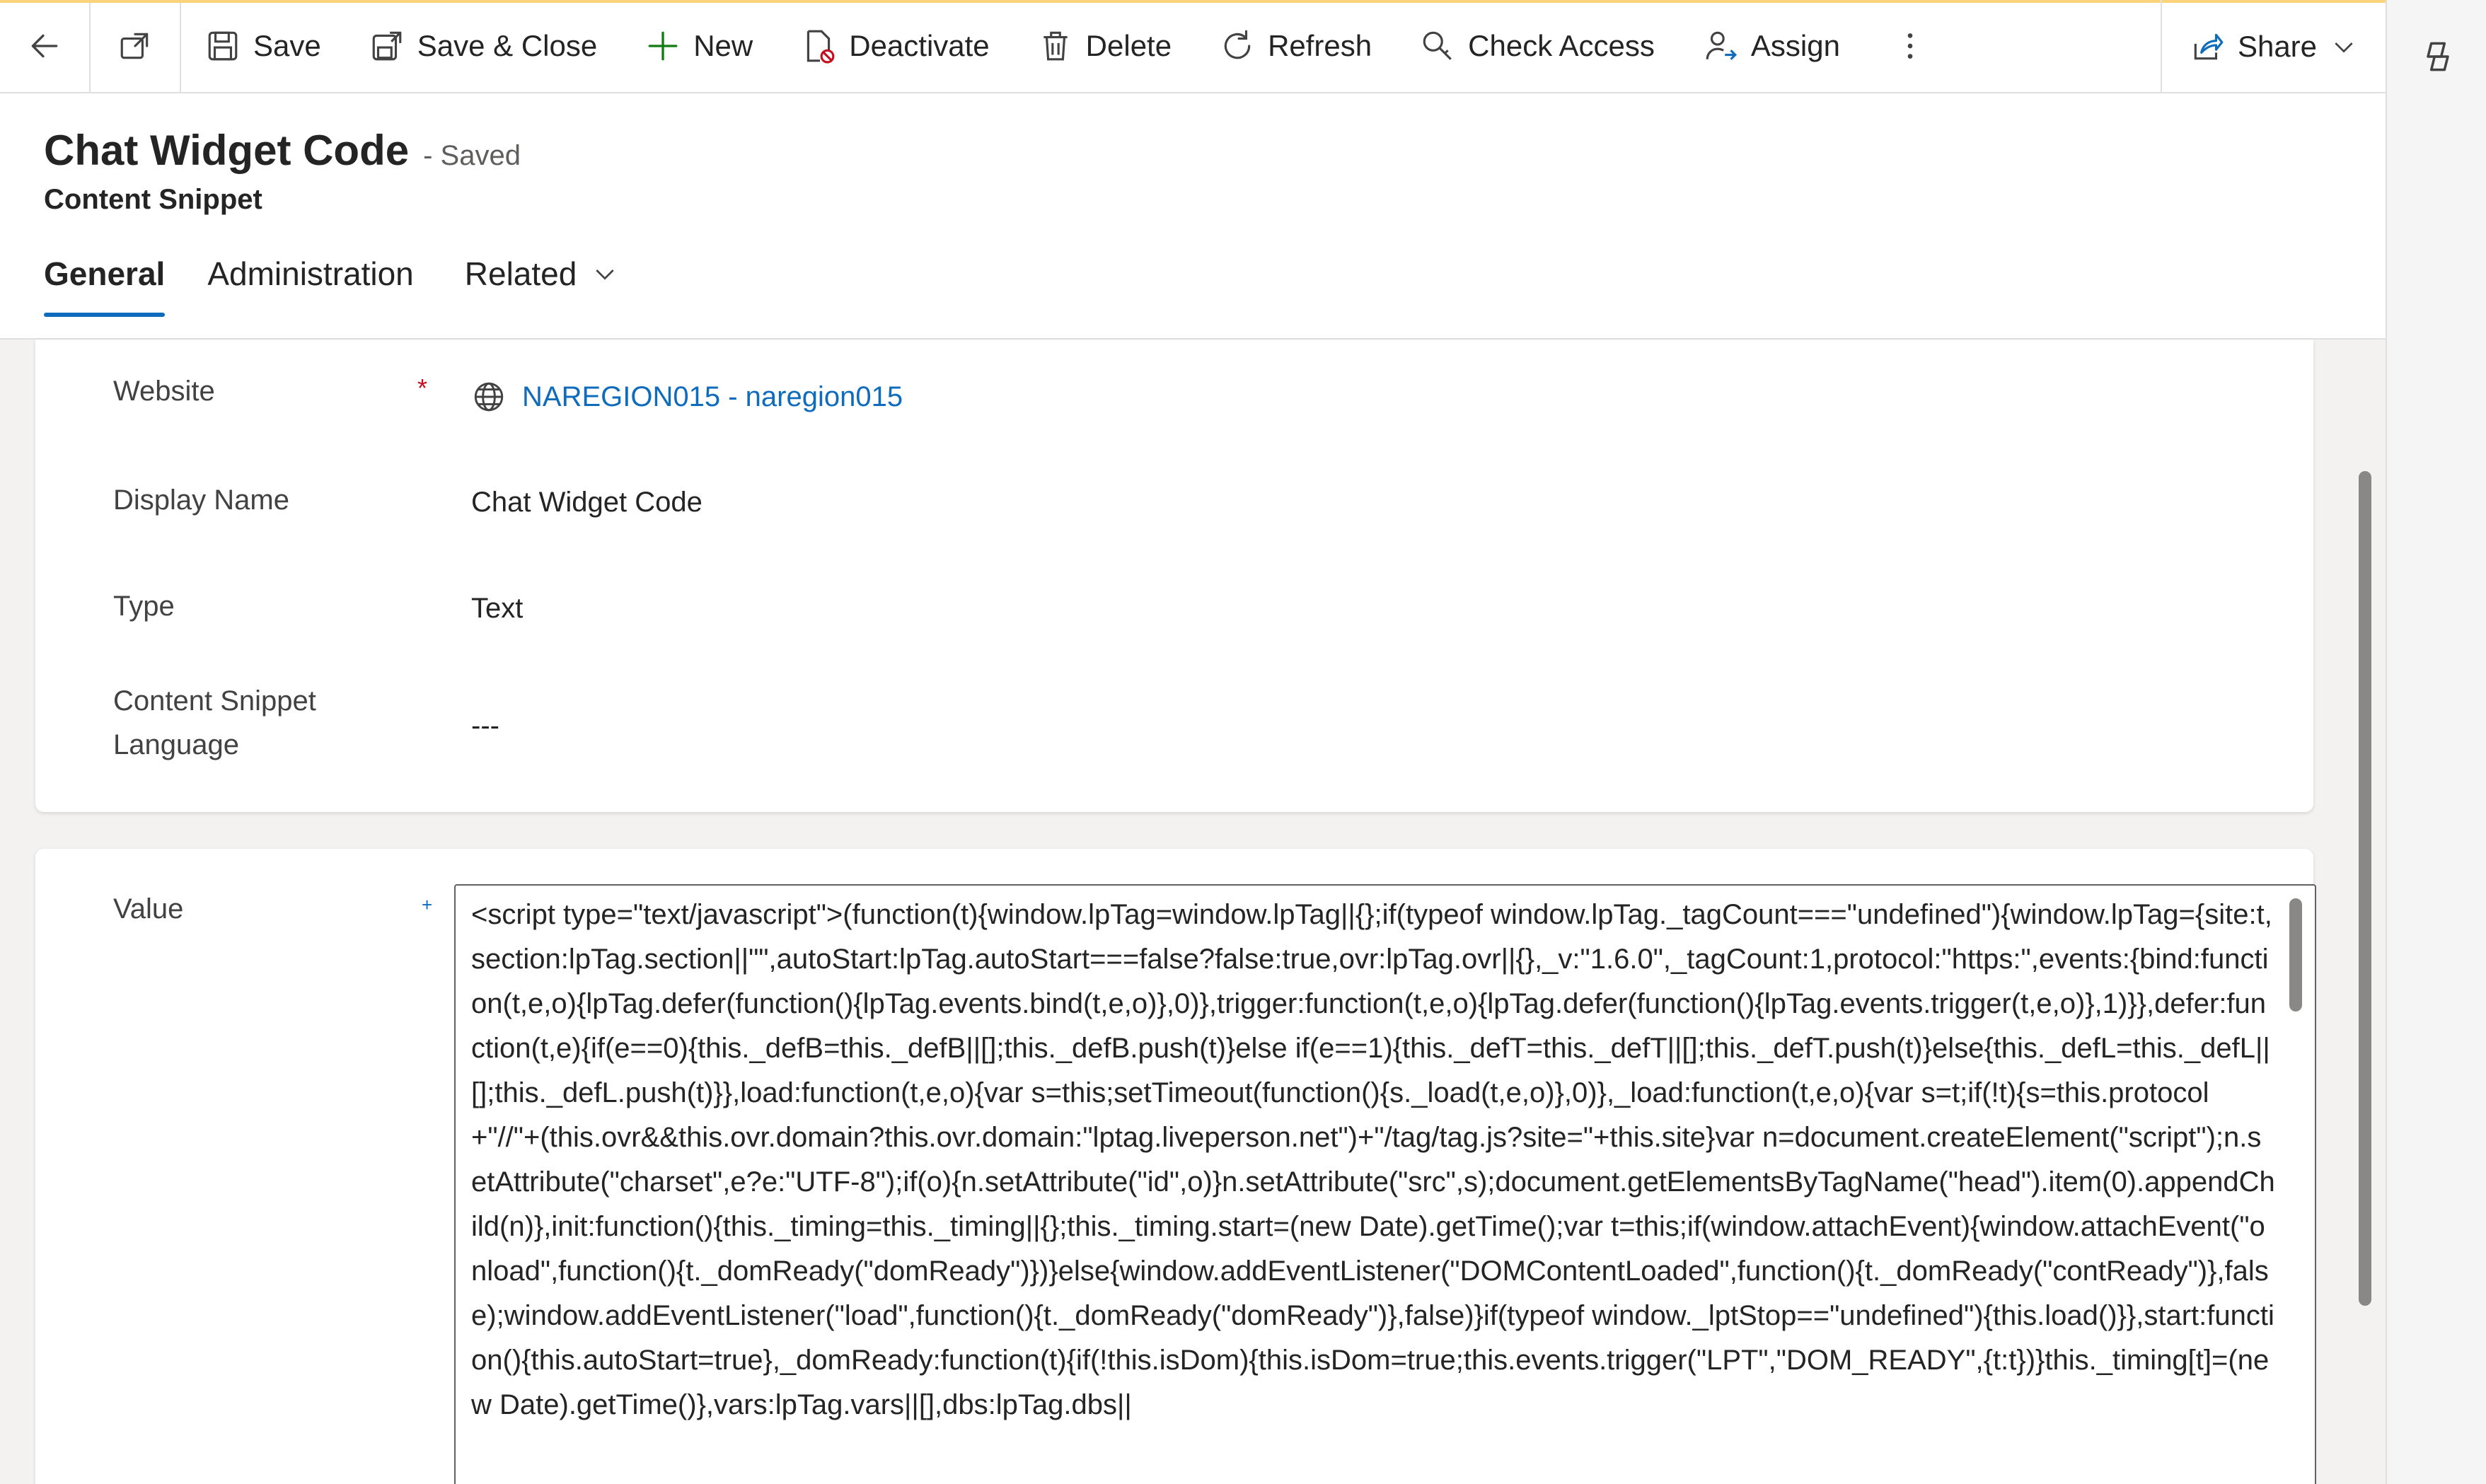 The image size is (2486, 1484). I want to click on tab-general: General, so click(105, 286).